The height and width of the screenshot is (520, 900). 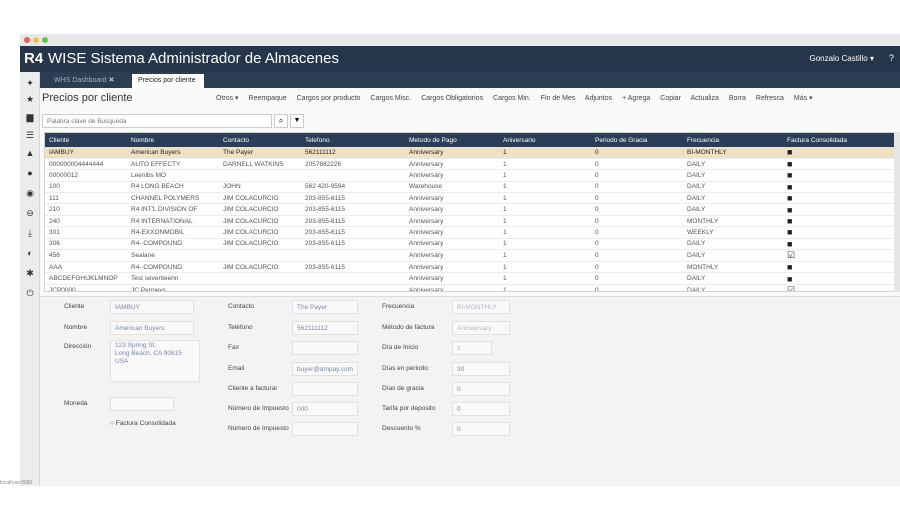 I want to click on table-cell: Warehouse, so click(x=452, y=187).